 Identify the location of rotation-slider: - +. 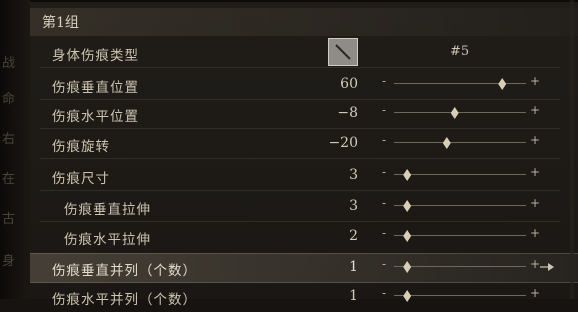
(461, 141).